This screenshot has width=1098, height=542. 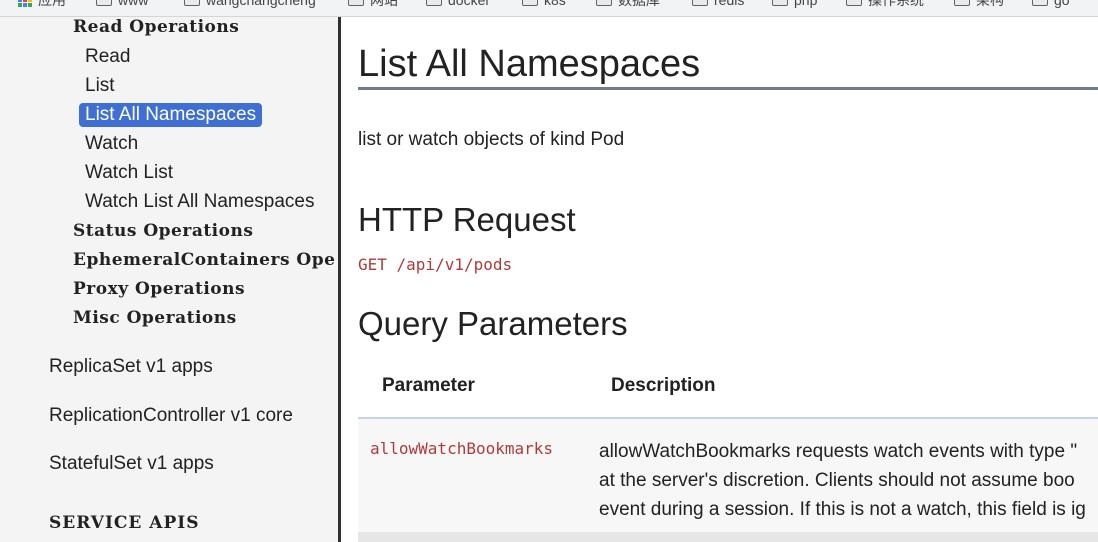 What do you see at coordinates (728, 537) in the screenshot?
I see `table-row-next` at bounding box center [728, 537].